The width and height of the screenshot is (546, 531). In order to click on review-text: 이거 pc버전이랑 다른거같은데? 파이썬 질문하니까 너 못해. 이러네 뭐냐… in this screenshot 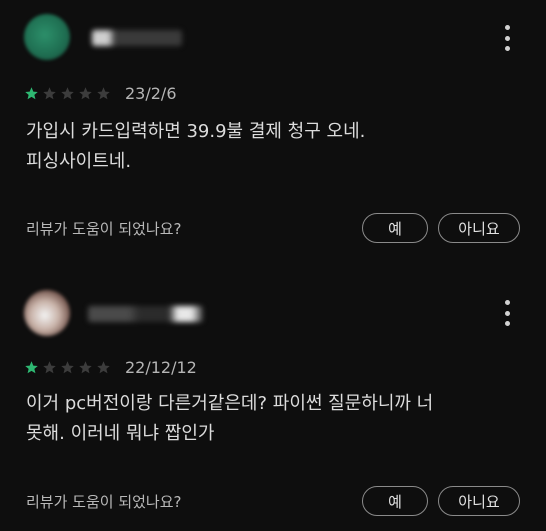, I will do `click(230, 418)`.